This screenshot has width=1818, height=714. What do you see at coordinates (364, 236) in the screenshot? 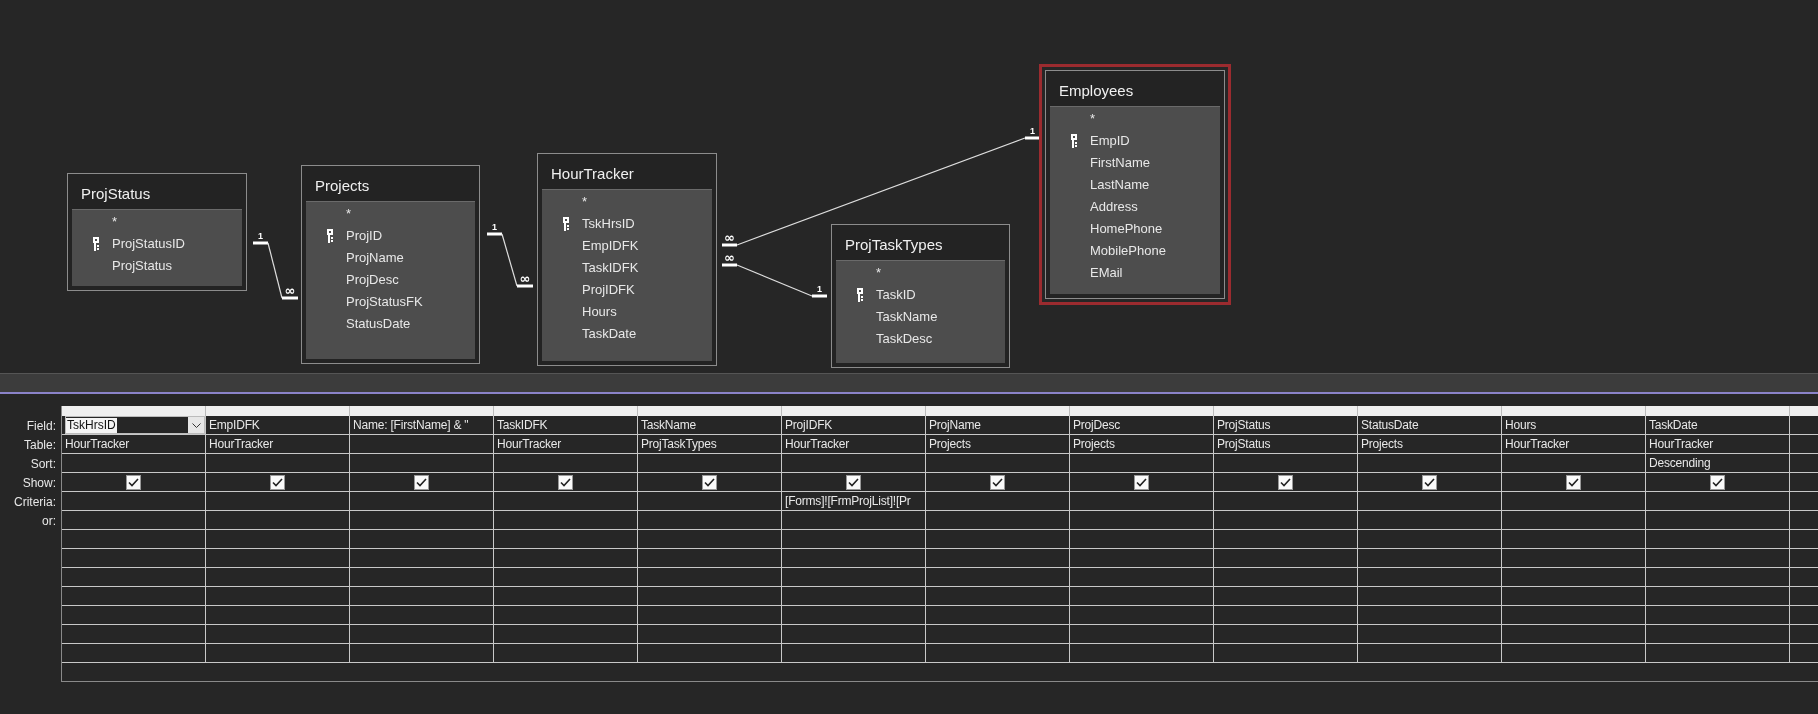
I see `field-name: ProjID` at bounding box center [364, 236].